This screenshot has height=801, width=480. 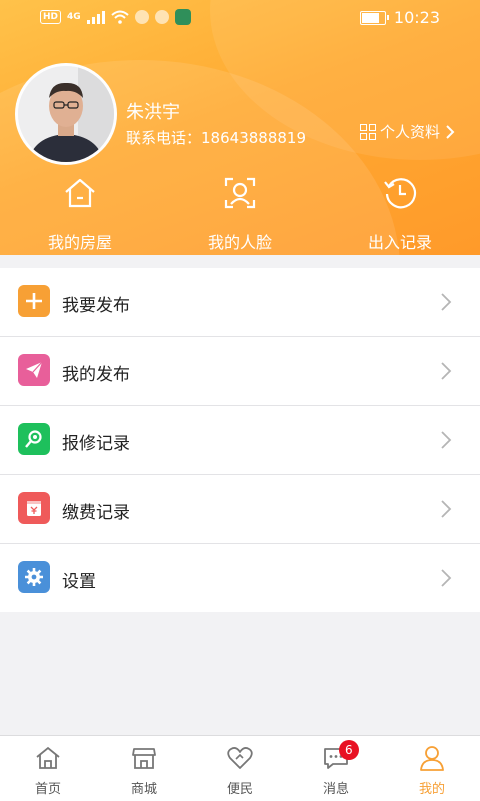 What do you see at coordinates (400, 193) in the screenshot?
I see `history-clock-icon` at bounding box center [400, 193].